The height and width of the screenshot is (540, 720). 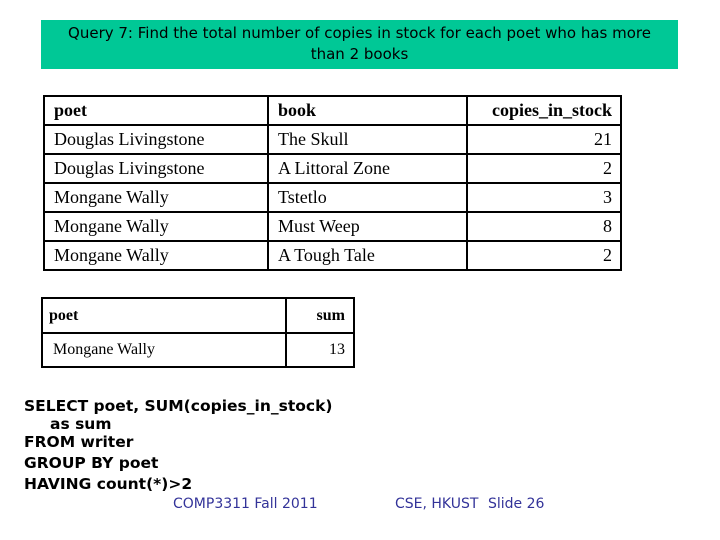 I want to click on result-row: Mongane Wally 13, so click(x=198, y=350).